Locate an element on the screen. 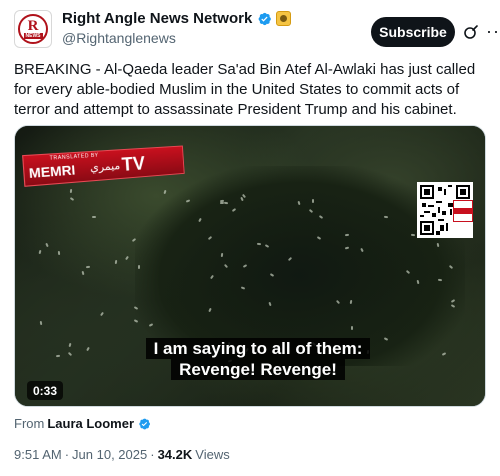  avatar-letter: R is located at coordinates (33, 26).